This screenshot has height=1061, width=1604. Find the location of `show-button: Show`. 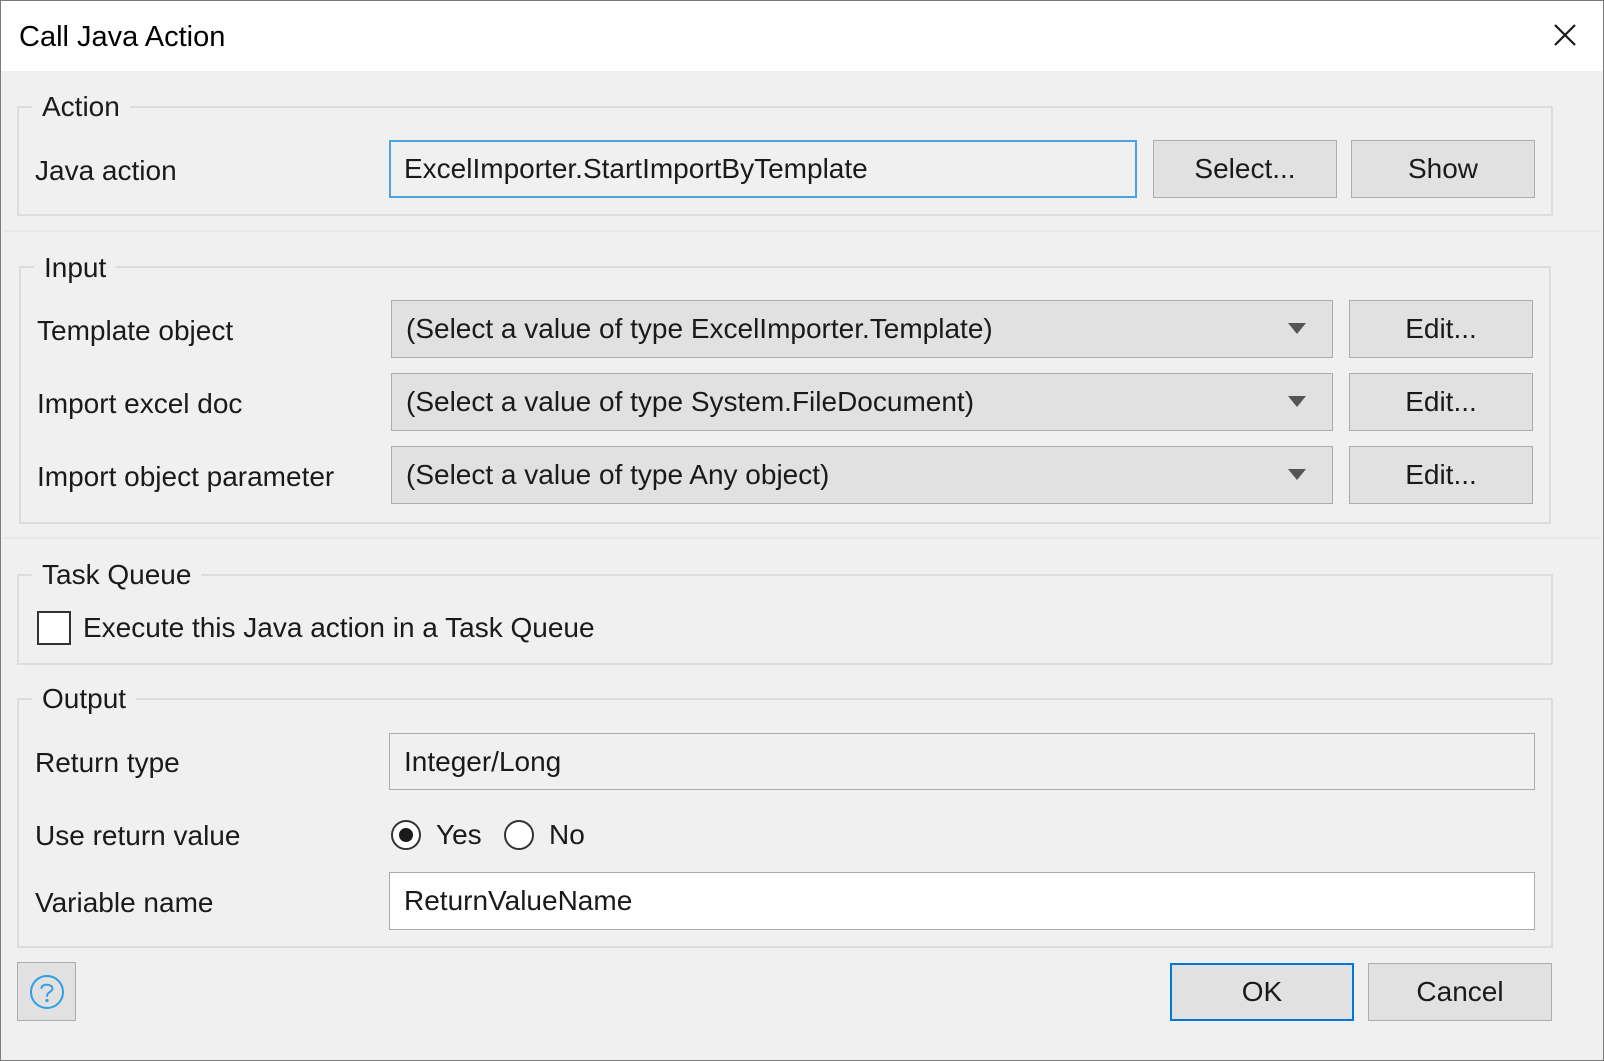

show-button: Show is located at coordinates (1443, 169).